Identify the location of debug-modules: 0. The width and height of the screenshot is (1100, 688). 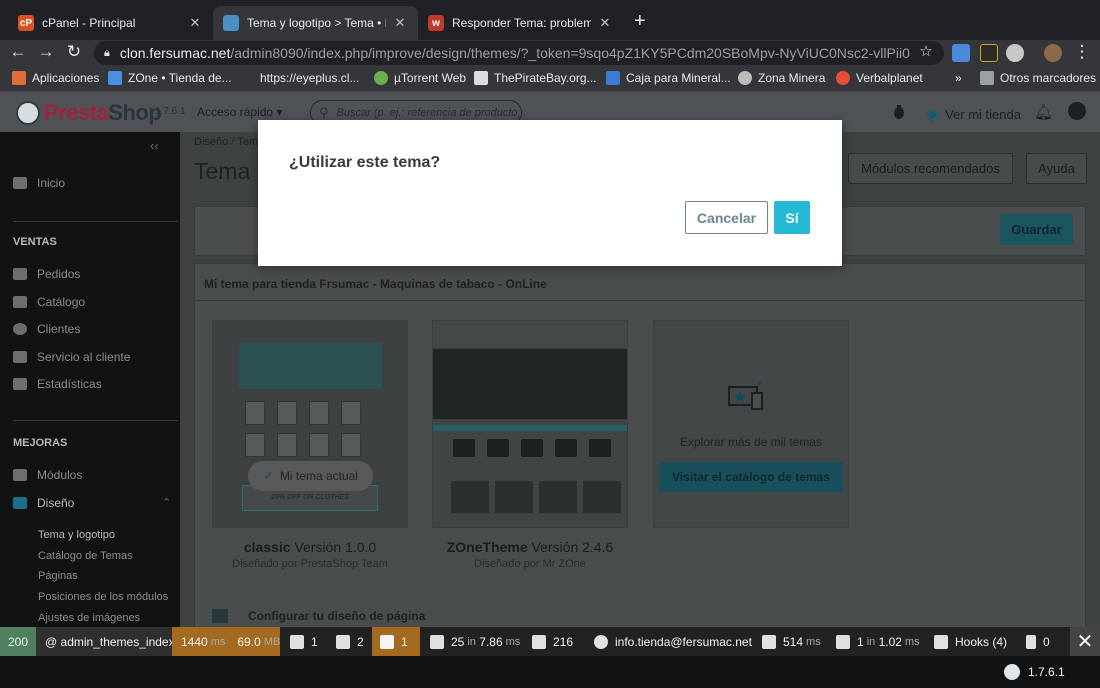
(1038, 641).